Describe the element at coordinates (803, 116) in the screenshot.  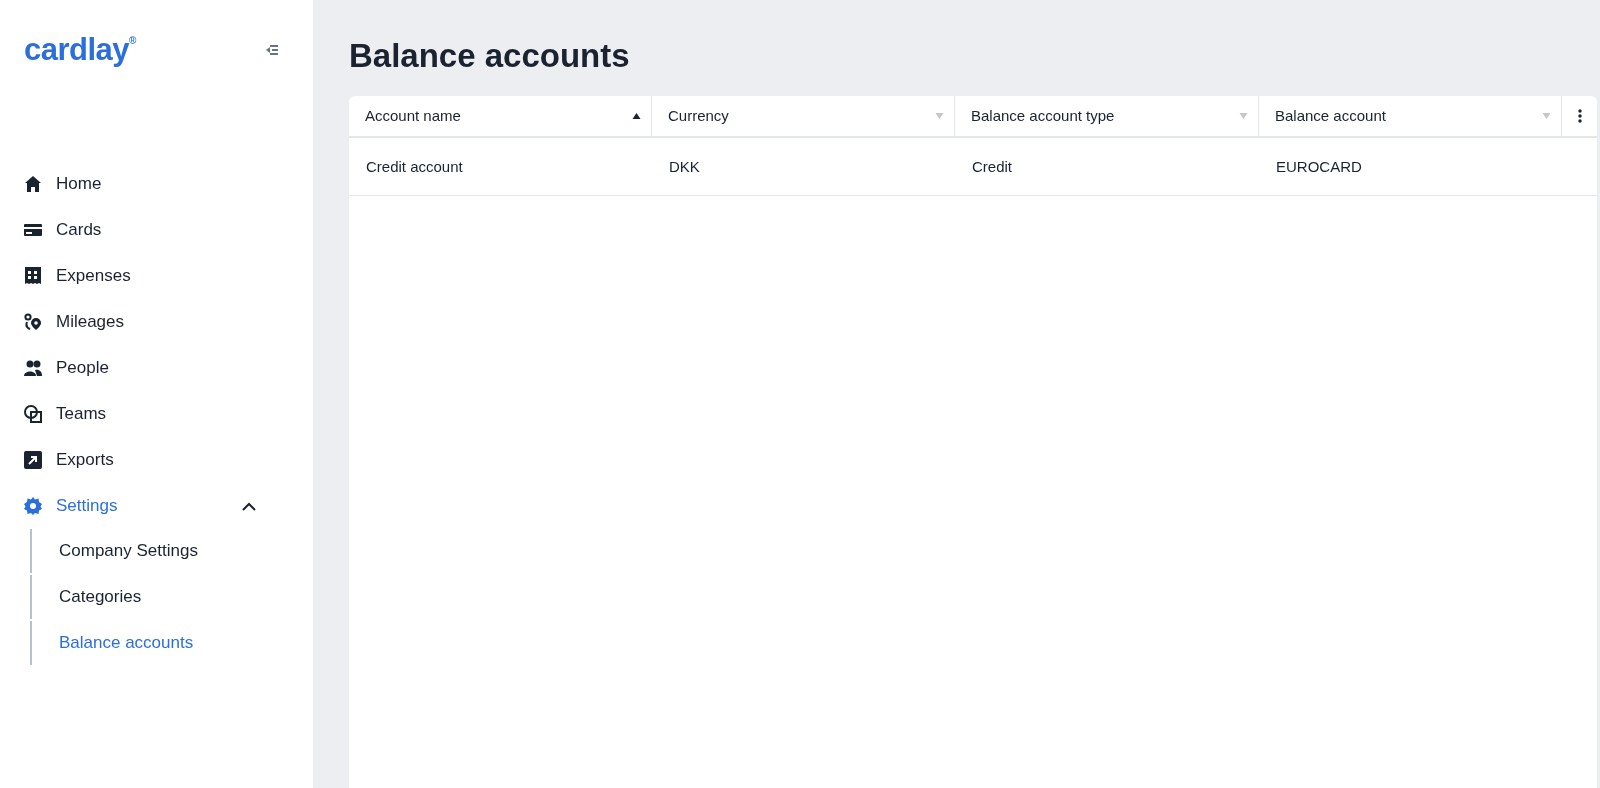
I see `column-header: Currency` at that location.